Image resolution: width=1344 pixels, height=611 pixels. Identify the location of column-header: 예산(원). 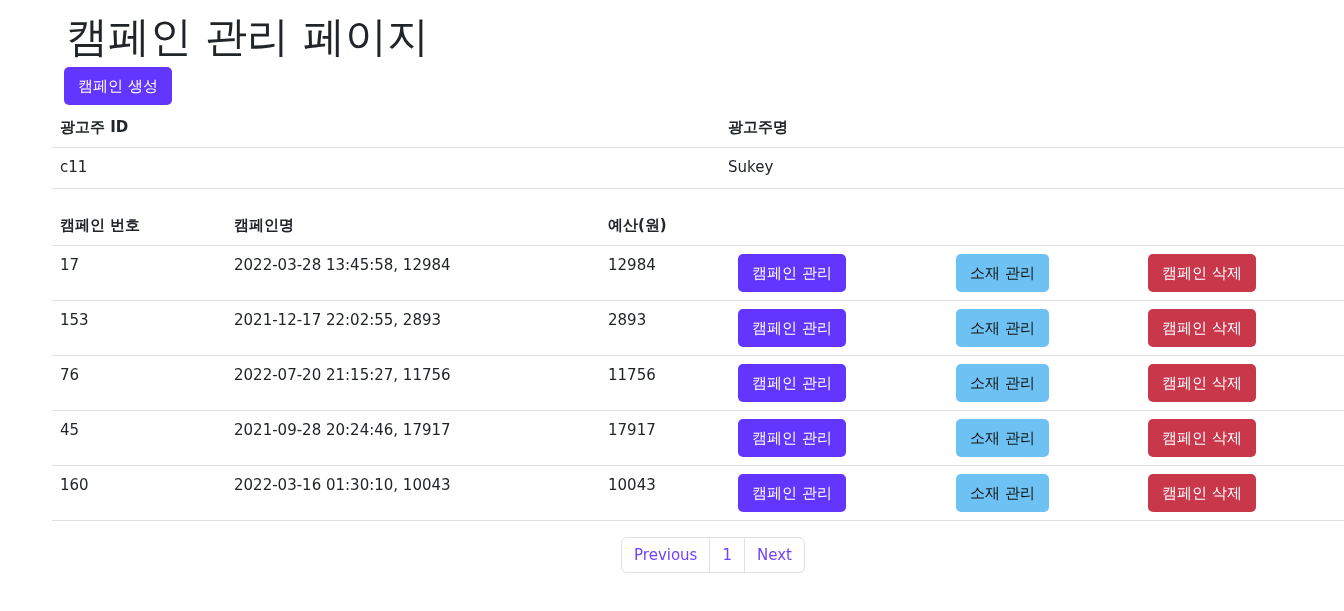
(637, 224).